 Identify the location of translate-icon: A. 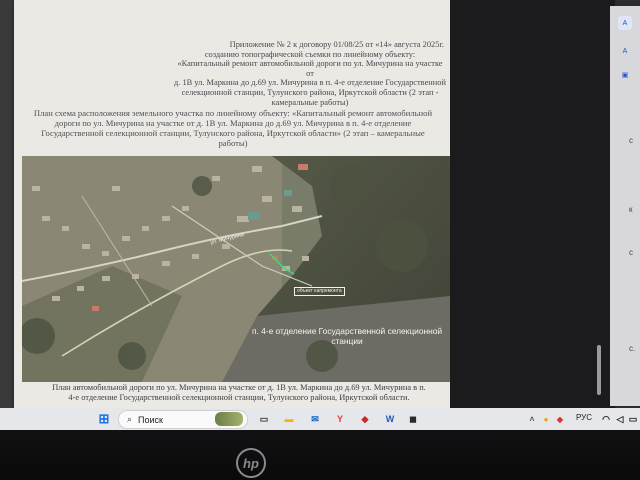
(625, 23).